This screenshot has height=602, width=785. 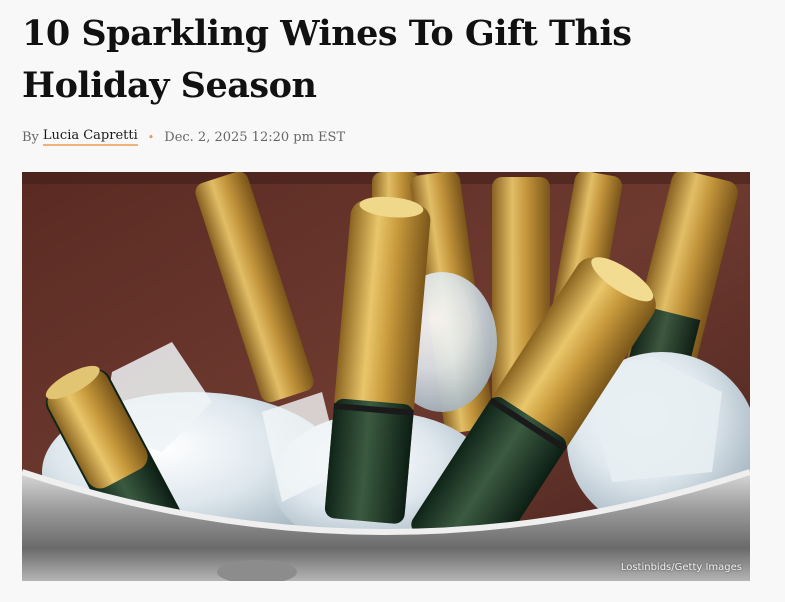 What do you see at coordinates (90, 137) in the screenshot?
I see `author-link: Lucia Capretti` at bounding box center [90, 137].